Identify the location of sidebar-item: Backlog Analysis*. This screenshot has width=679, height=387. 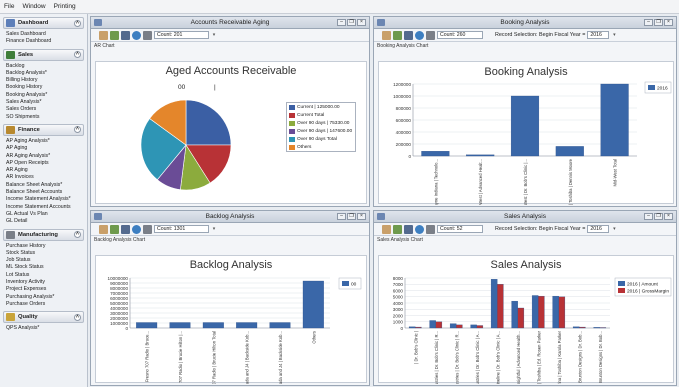
(43, 73).